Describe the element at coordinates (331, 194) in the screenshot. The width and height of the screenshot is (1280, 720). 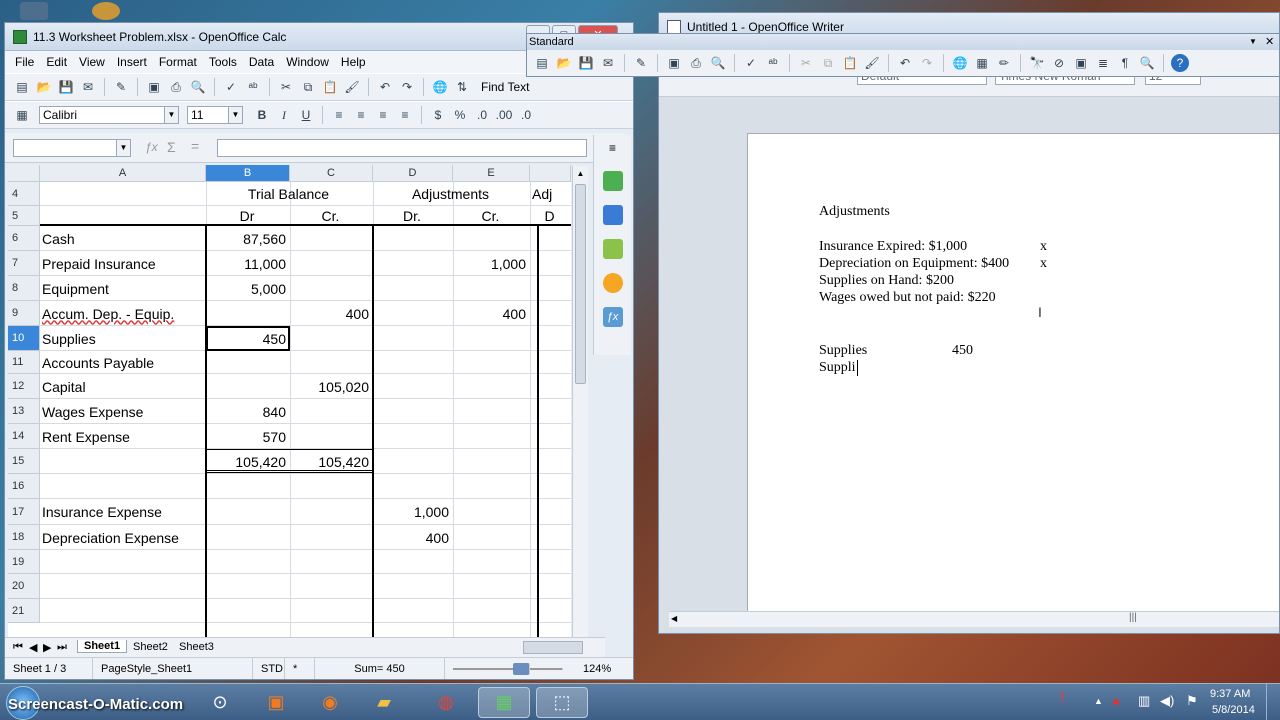
I see `cell-c4` at that location.